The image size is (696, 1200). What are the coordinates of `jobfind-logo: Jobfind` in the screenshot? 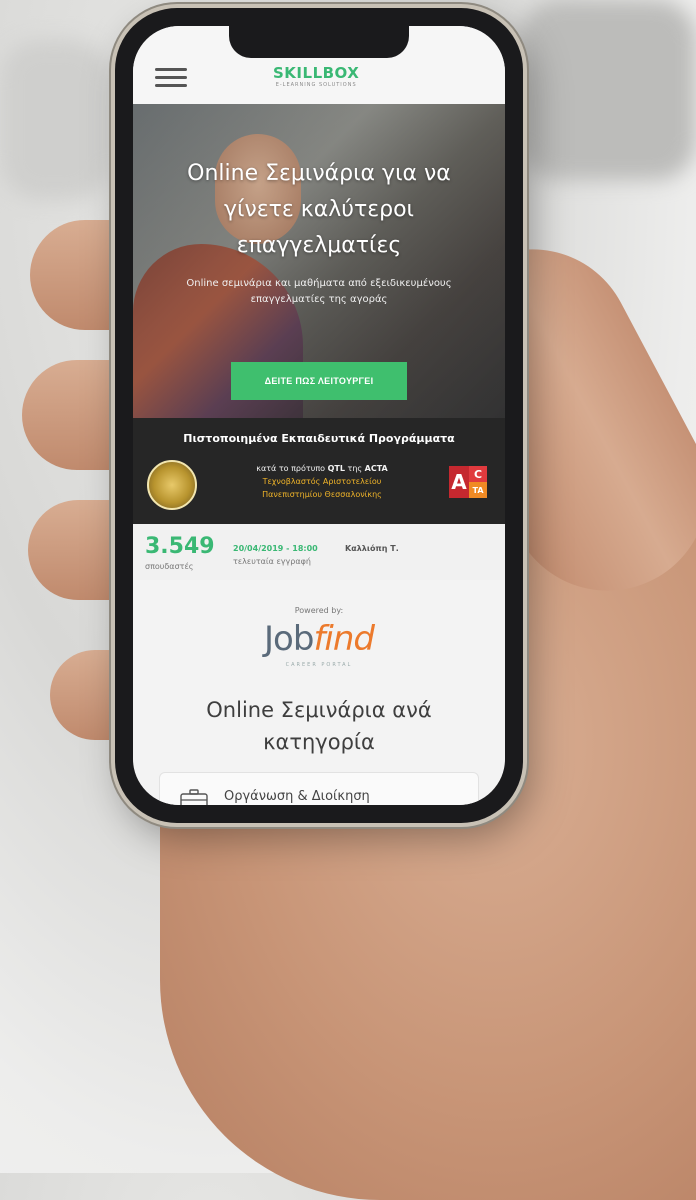 It's located at (319, 639).